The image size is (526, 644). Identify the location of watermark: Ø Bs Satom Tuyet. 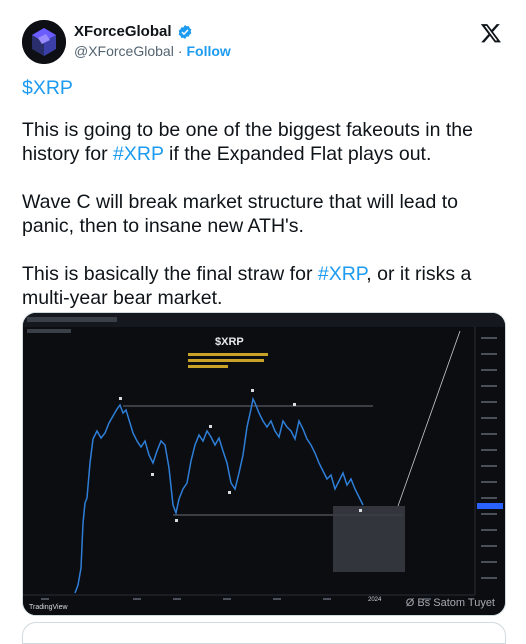
(450, 603).